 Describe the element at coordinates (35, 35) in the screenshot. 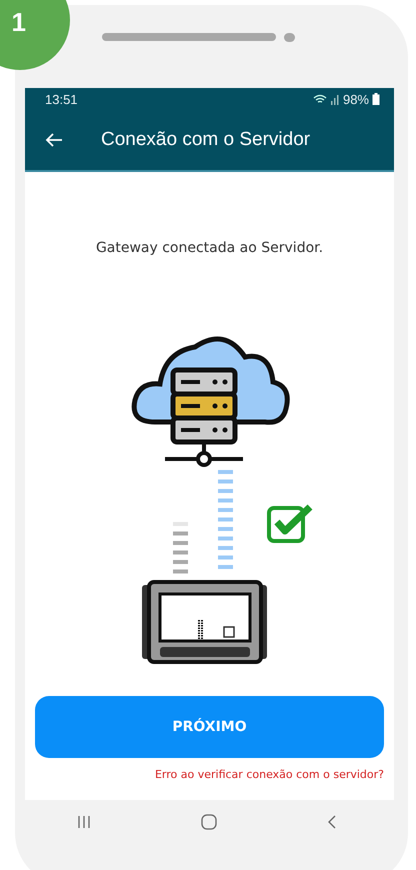

I see `step-badge: 1` at that location.